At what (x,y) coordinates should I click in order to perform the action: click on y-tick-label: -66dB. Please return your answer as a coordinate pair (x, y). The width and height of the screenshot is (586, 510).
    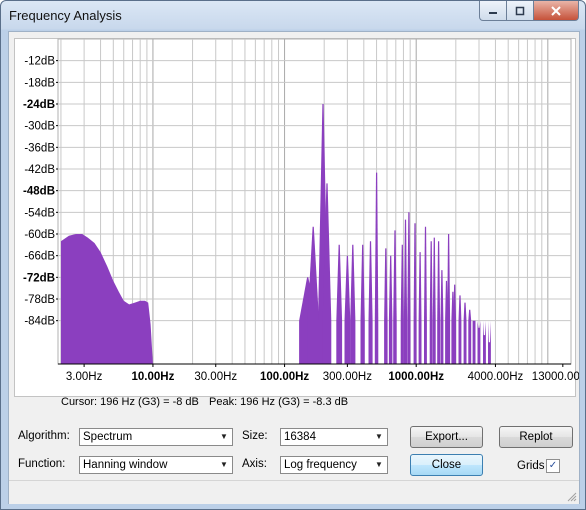
    Looking at the image, I should click on (39, 257).